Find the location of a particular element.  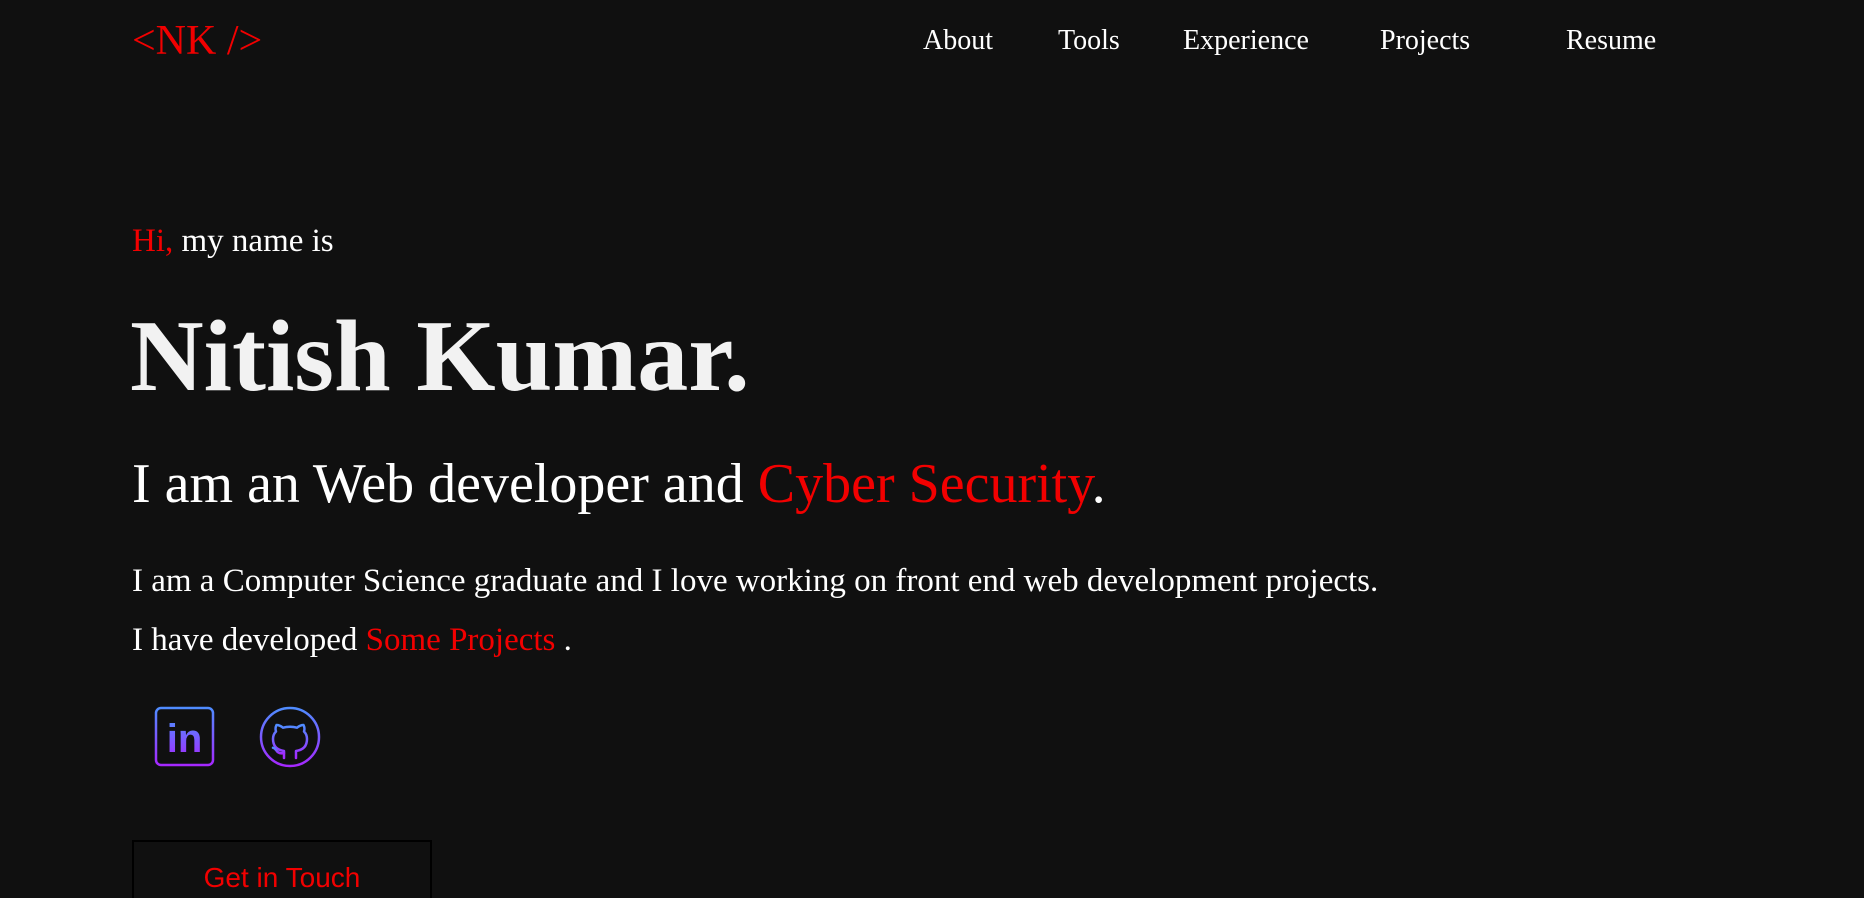

tagline-end: . is located at coordinates (1098, 484).